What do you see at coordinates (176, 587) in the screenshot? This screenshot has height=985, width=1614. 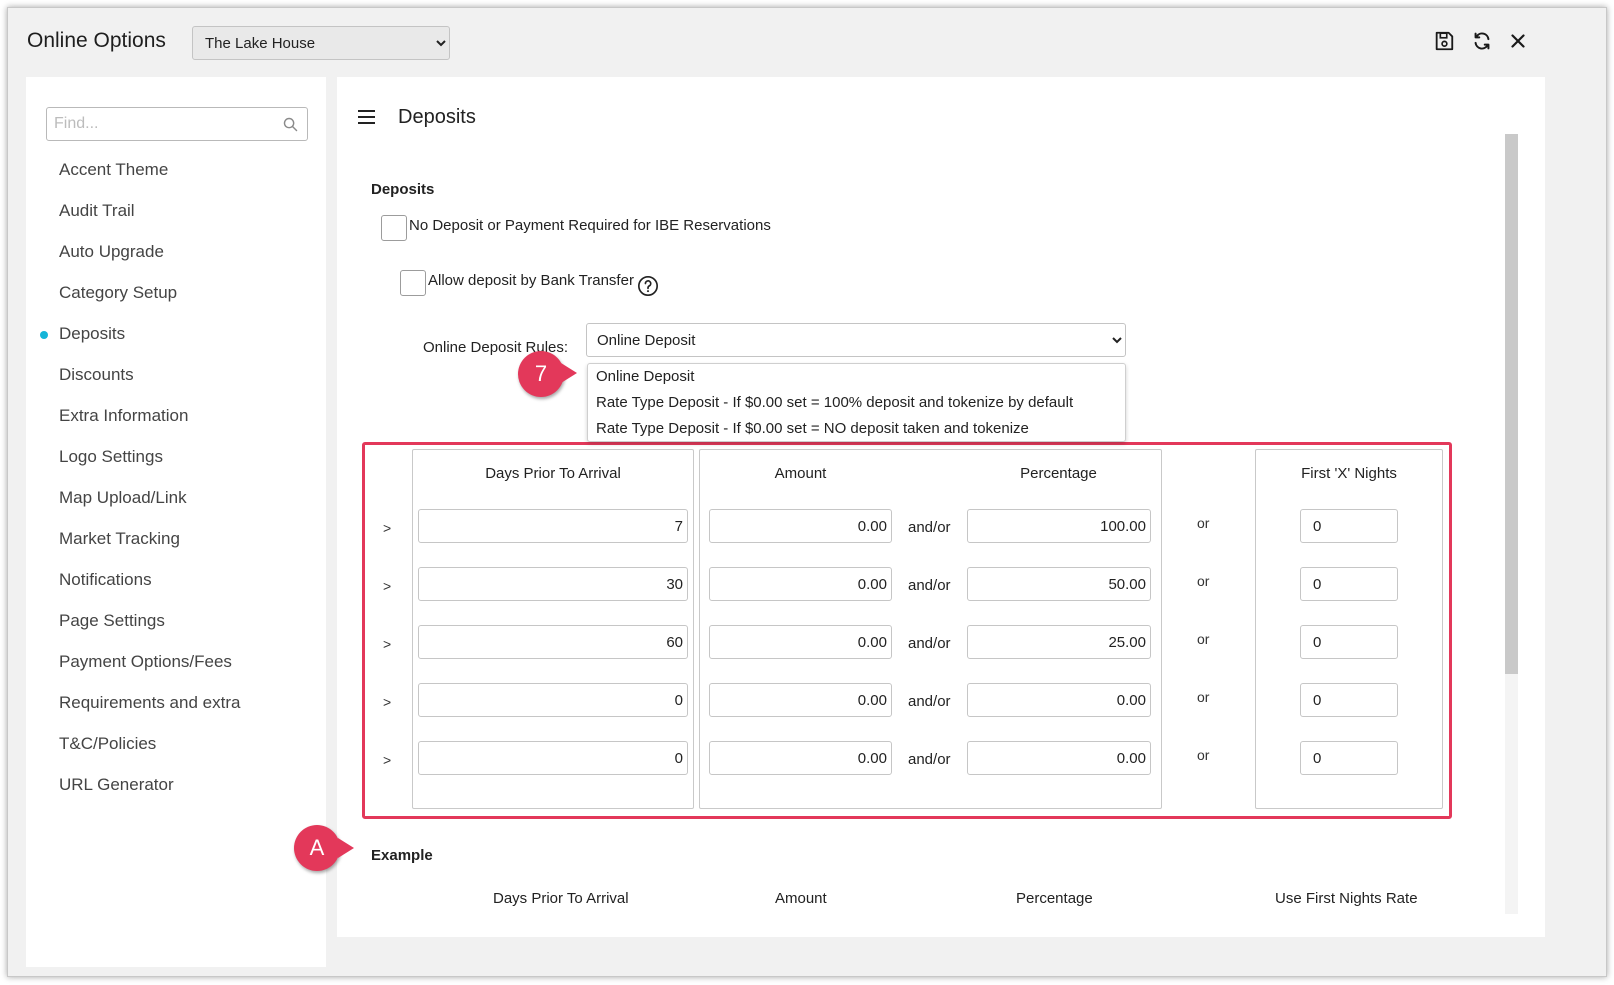 I see `sidebar-item-notifications: Notifications` at bounding box center [176, 587].